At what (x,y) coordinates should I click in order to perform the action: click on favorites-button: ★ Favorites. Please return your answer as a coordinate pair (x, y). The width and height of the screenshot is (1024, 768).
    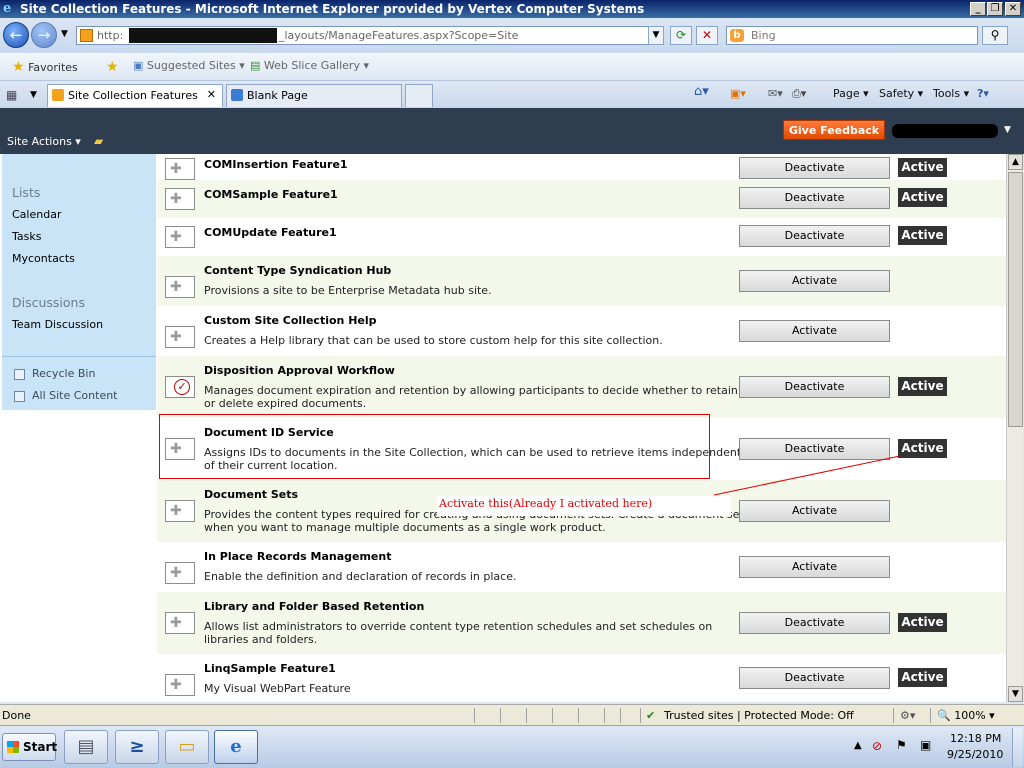
    Looking at the image, I should click on (45, 67).